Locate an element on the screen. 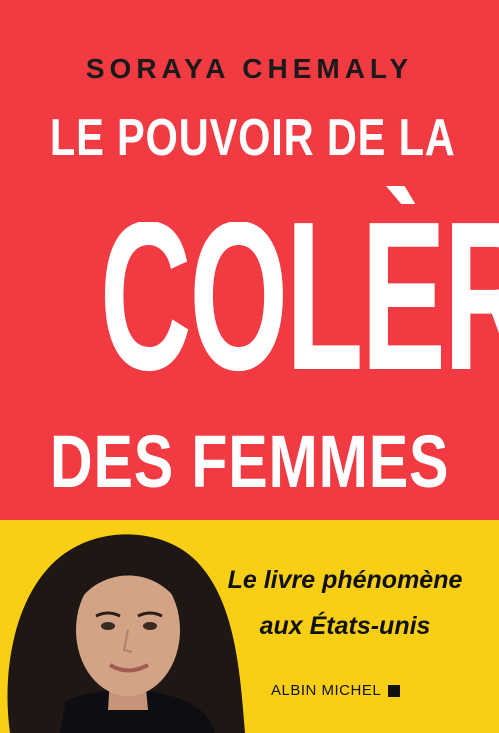 The height and width of the screenshot is (733, 499). title-cut-stripe-bottom is located at coordinates (250, 387).